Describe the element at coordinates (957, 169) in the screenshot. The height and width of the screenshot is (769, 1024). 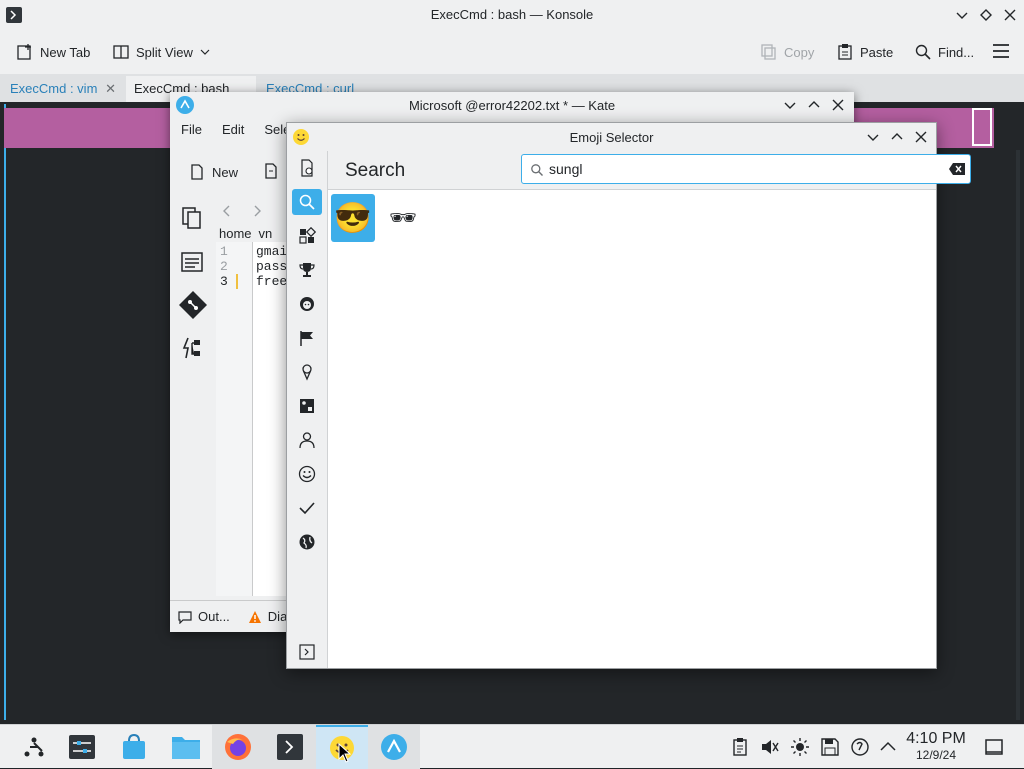
I see `clear-search-icon` at that location.